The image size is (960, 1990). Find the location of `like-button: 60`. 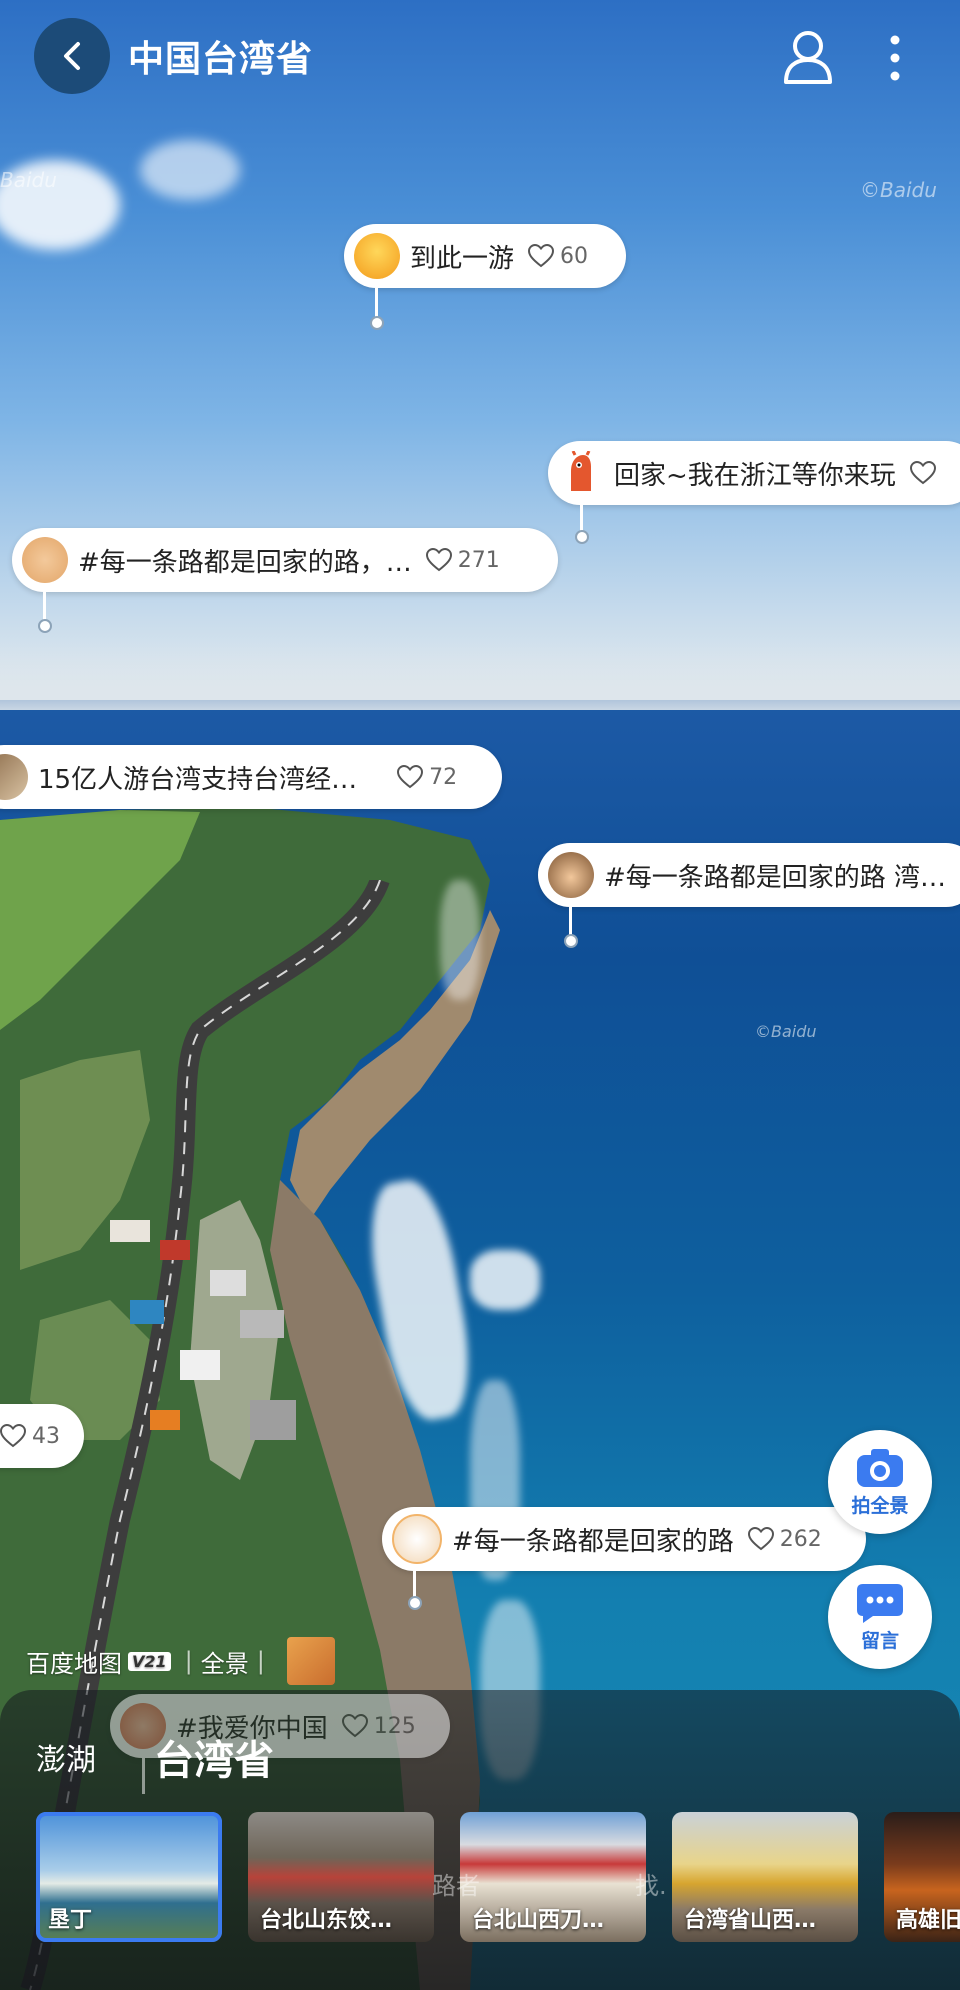

like-button: 60 is located at coordinates (558, 256).